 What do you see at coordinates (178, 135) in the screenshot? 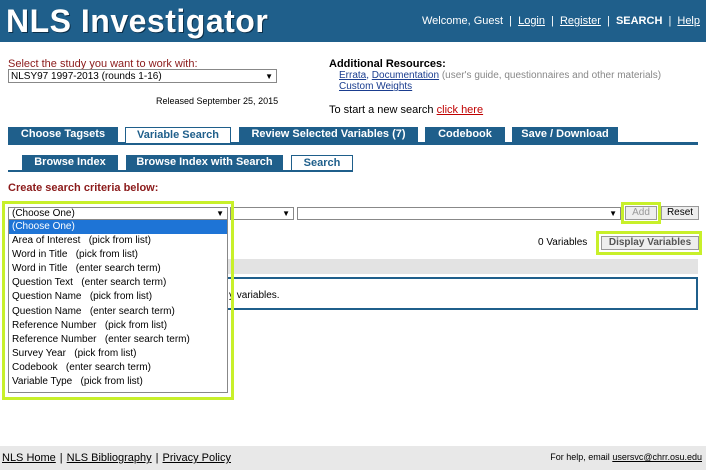
I see `tab-variable-search: Variable Search` at bounding box center [178, 135].